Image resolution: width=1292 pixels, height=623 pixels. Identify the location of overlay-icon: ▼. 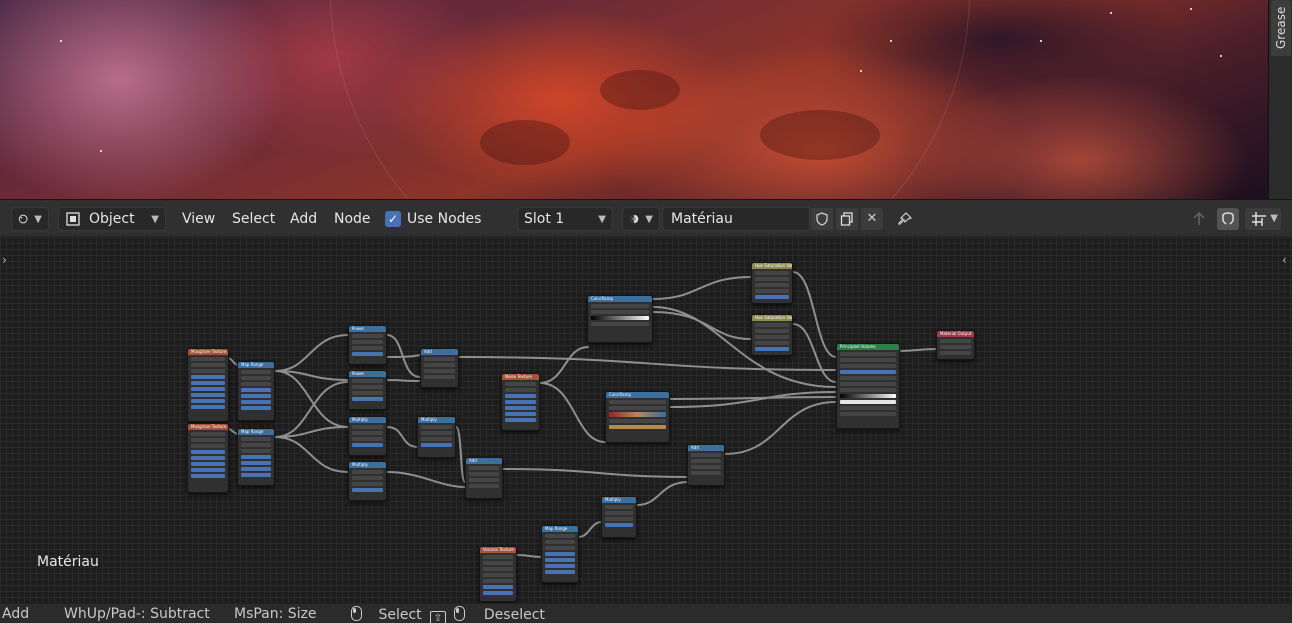
(1263, 219).